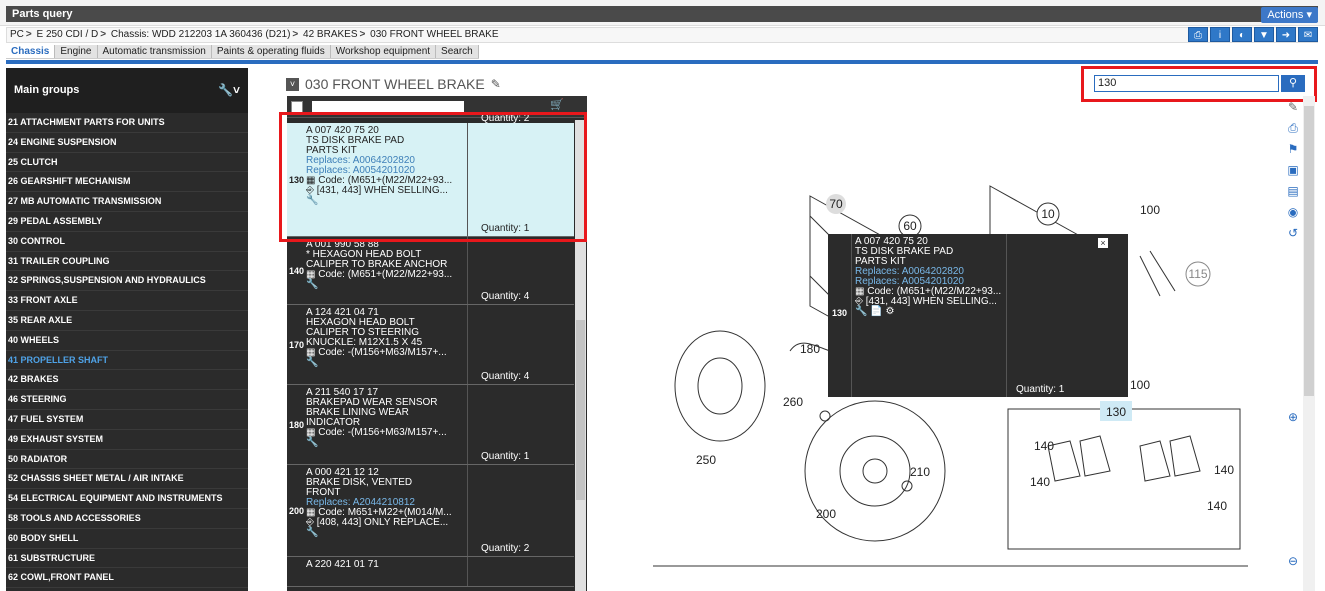 This screenshot has height=591, width=1325. I want to click on close-icon: ×, so click(1103, 243).